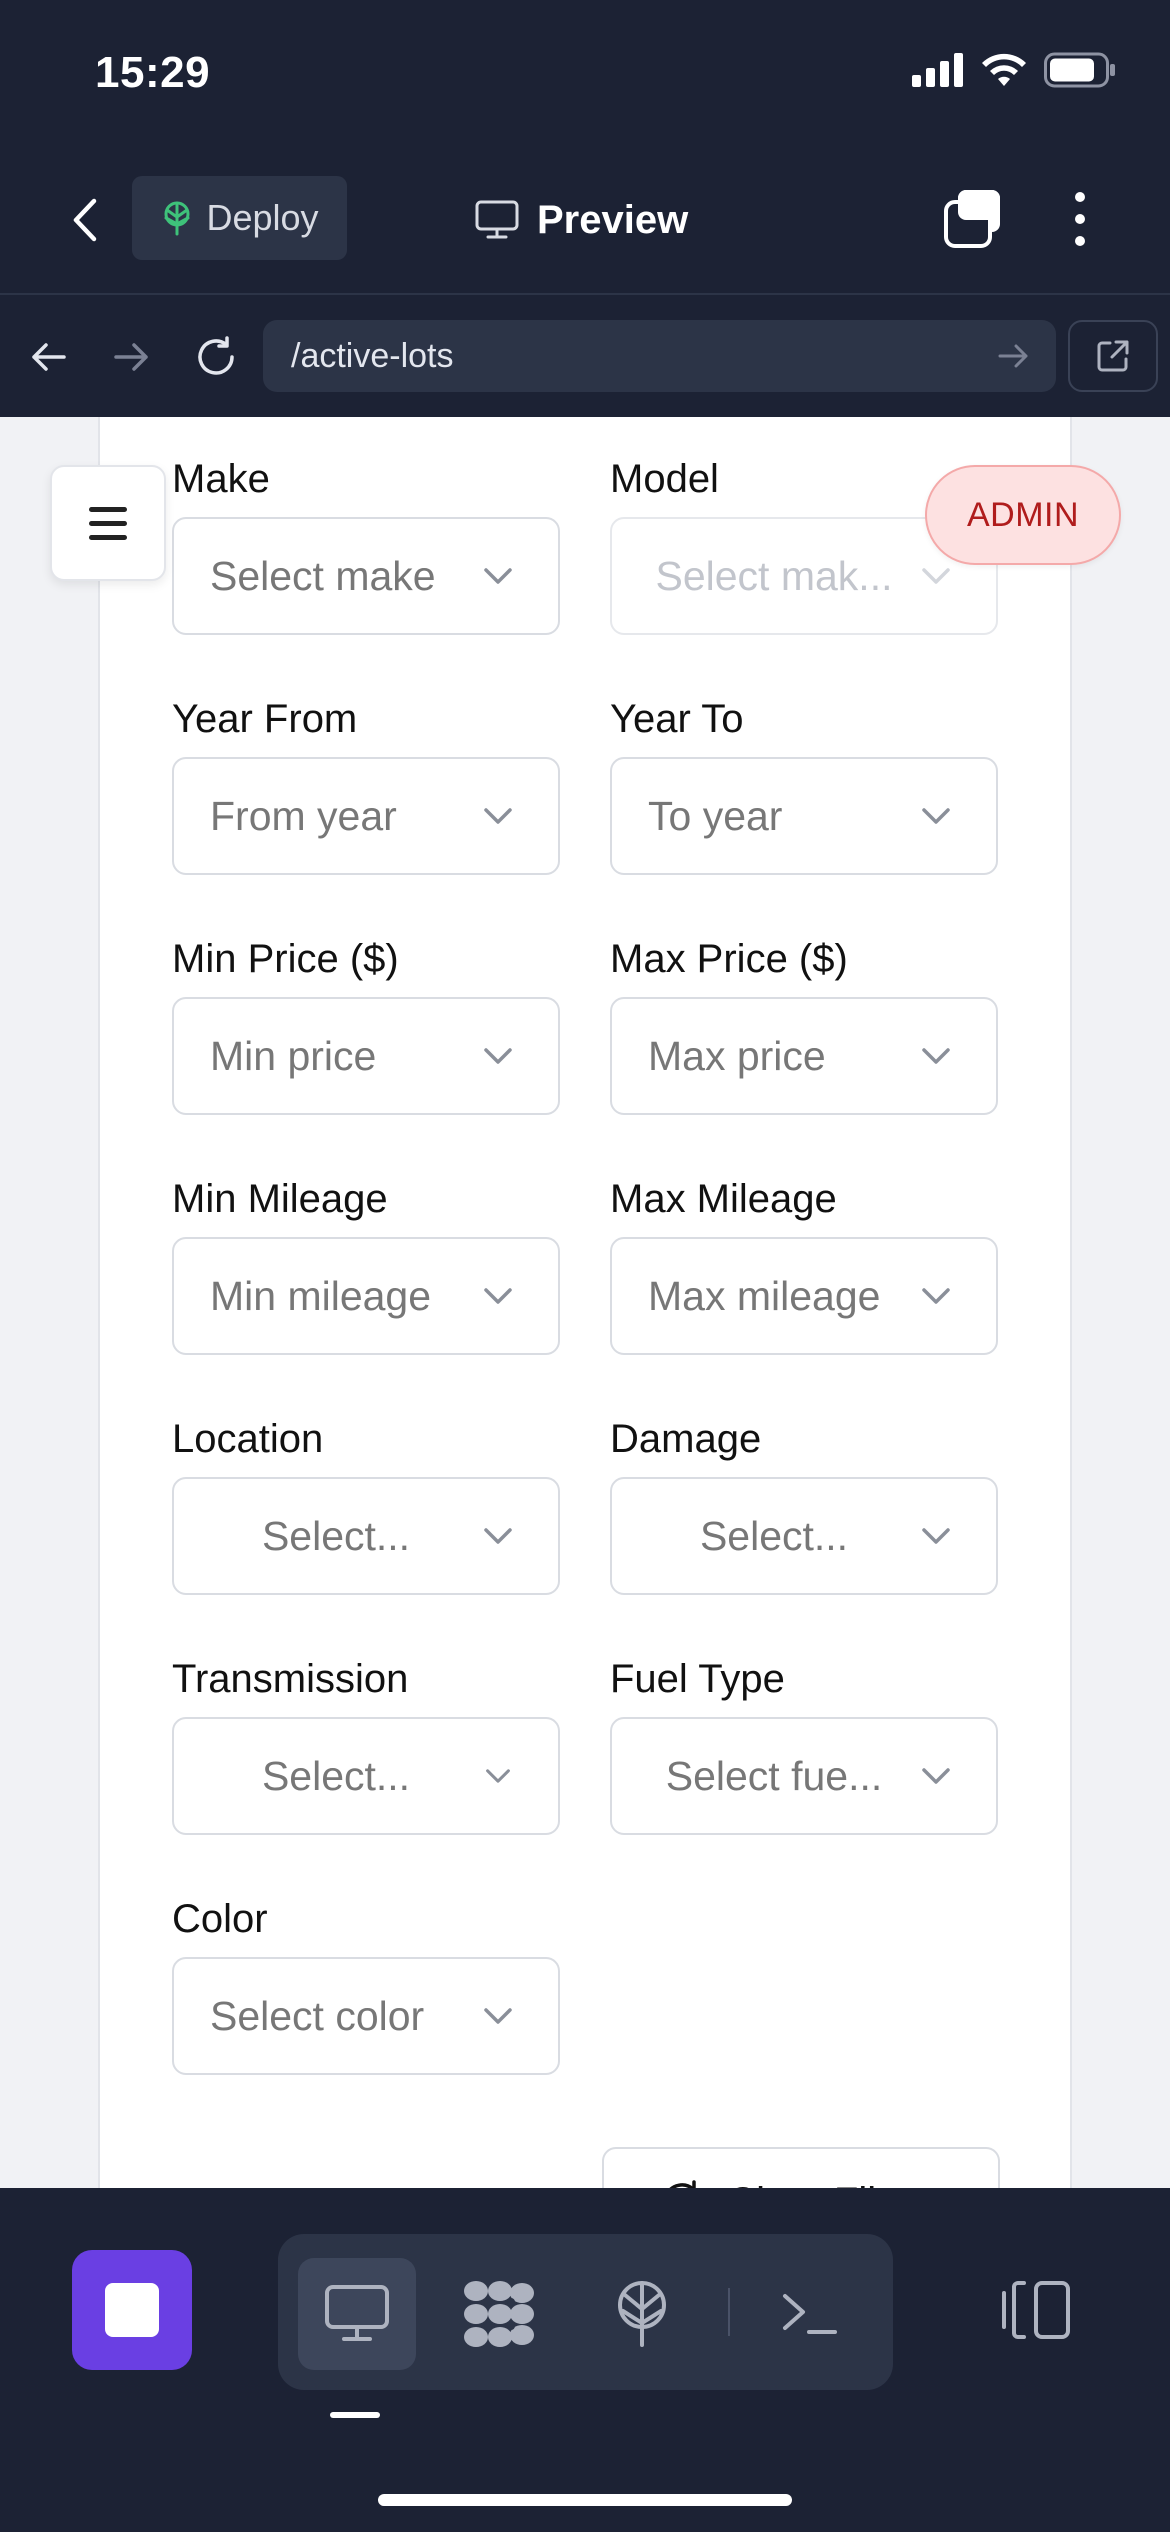 The width and height of the screenshot is (1170, 2532). I want to click on admin-badge: ADMIN, so click(1023, 515).